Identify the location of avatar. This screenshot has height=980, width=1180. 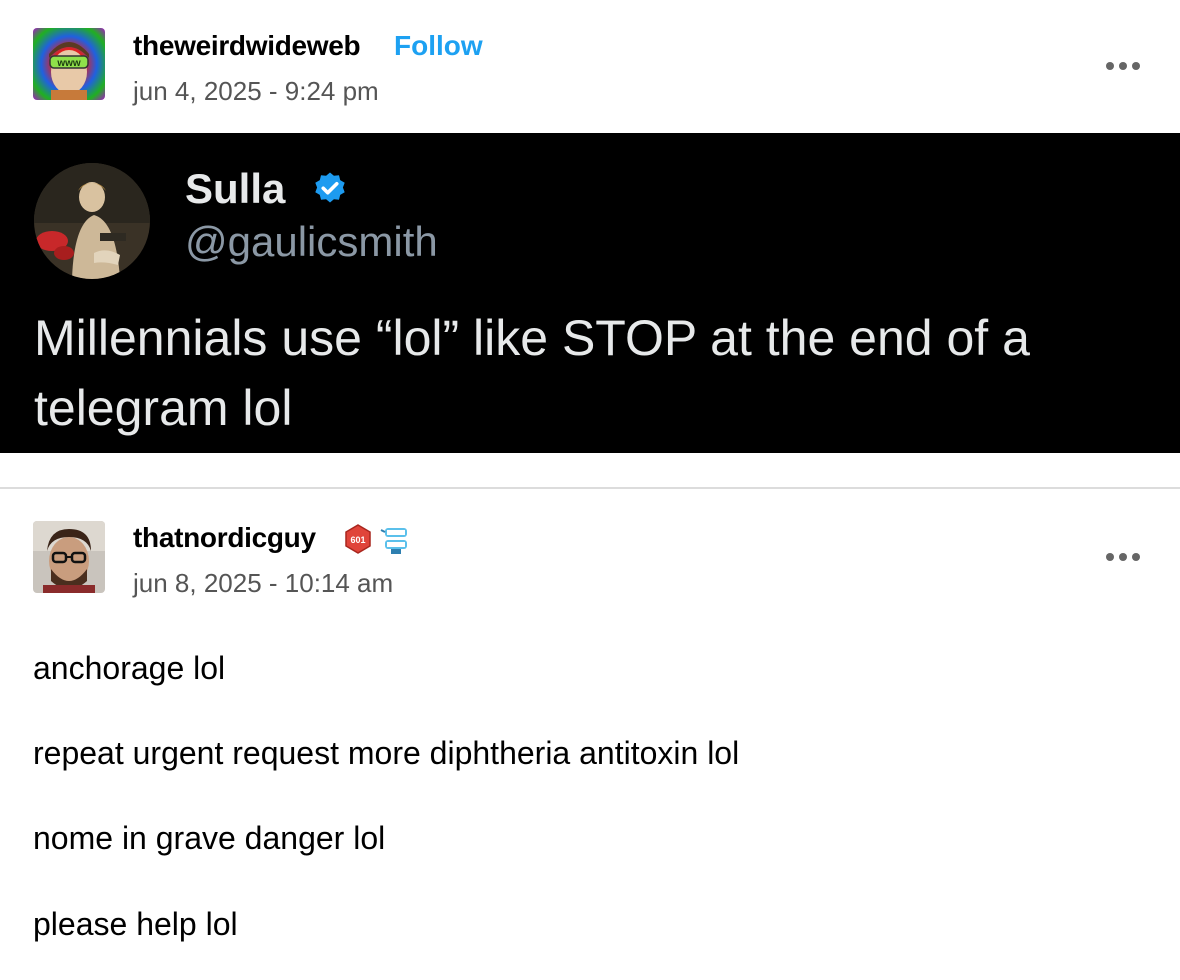
(69, 557).